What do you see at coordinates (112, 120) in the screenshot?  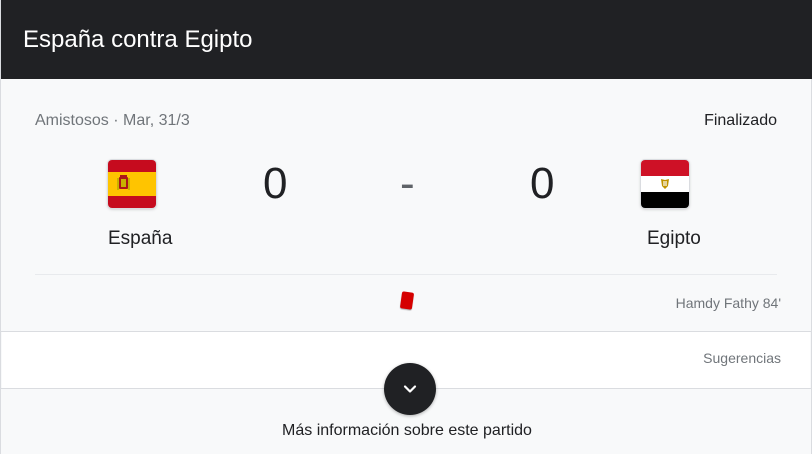 I see `match-meta: Amistosos · Mar, 31/3` at bounding box center [112, 120].